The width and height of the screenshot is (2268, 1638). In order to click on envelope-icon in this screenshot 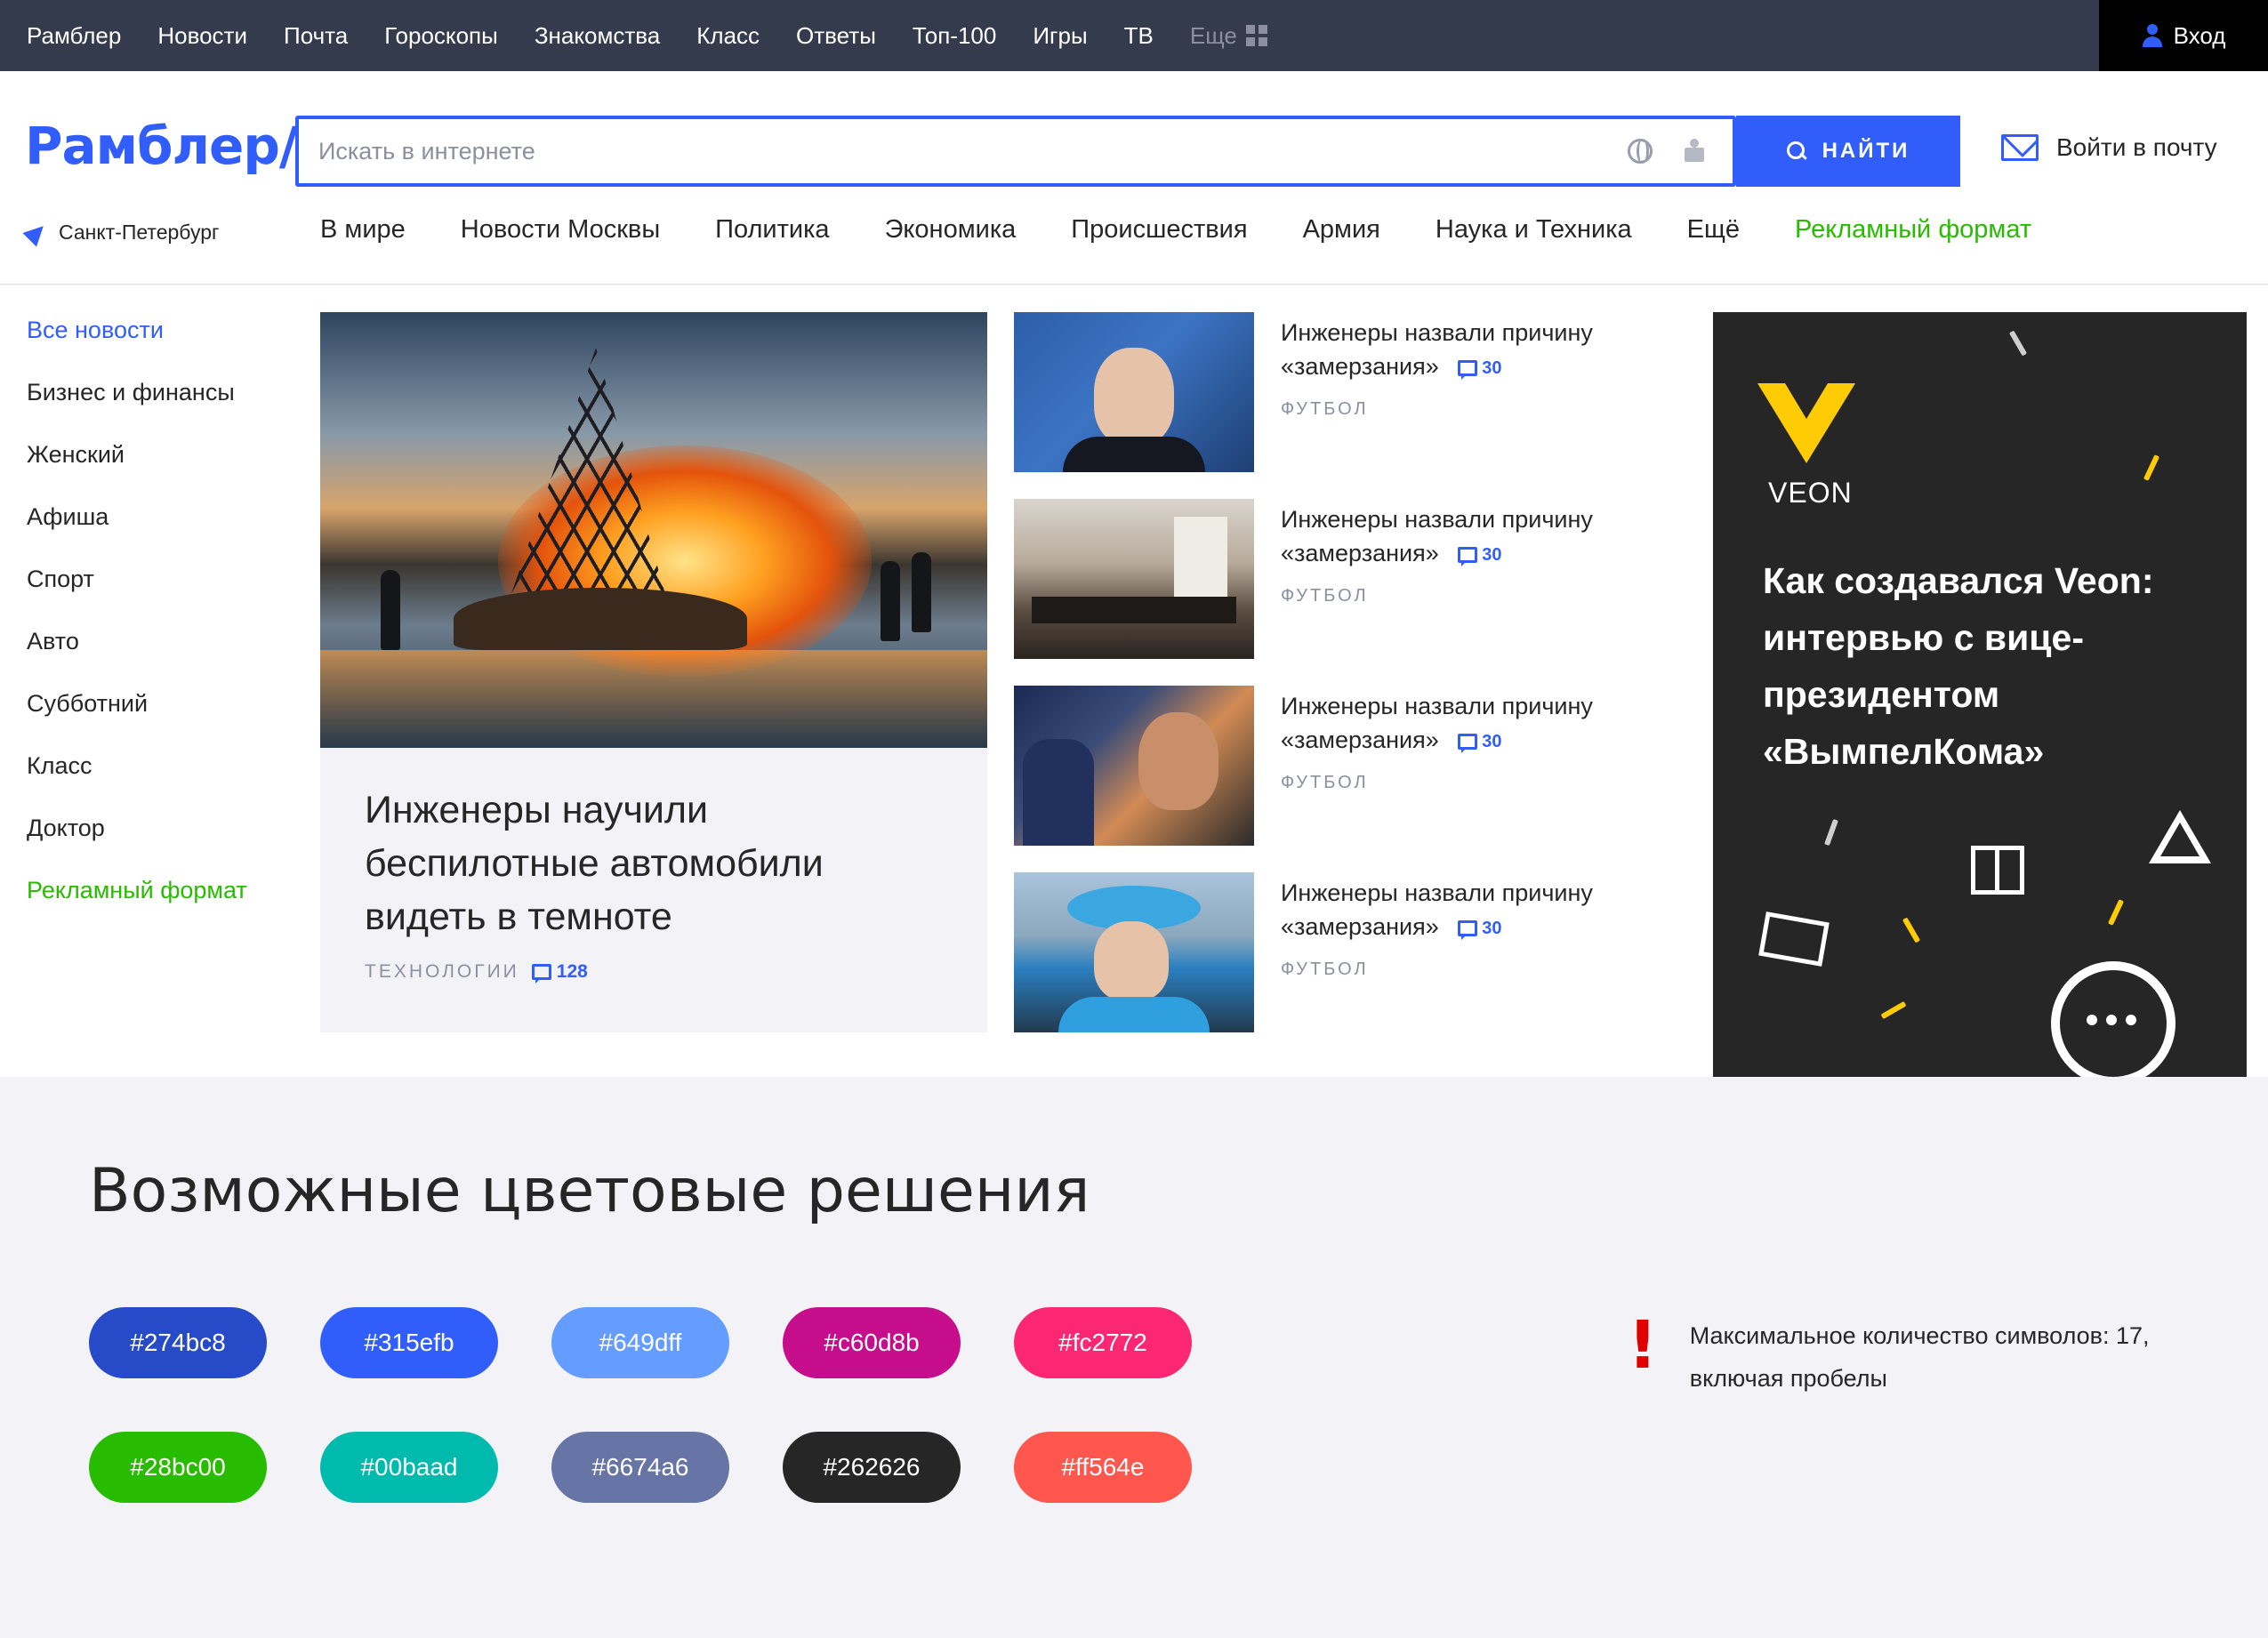, I will do `click(2020, 147)`.